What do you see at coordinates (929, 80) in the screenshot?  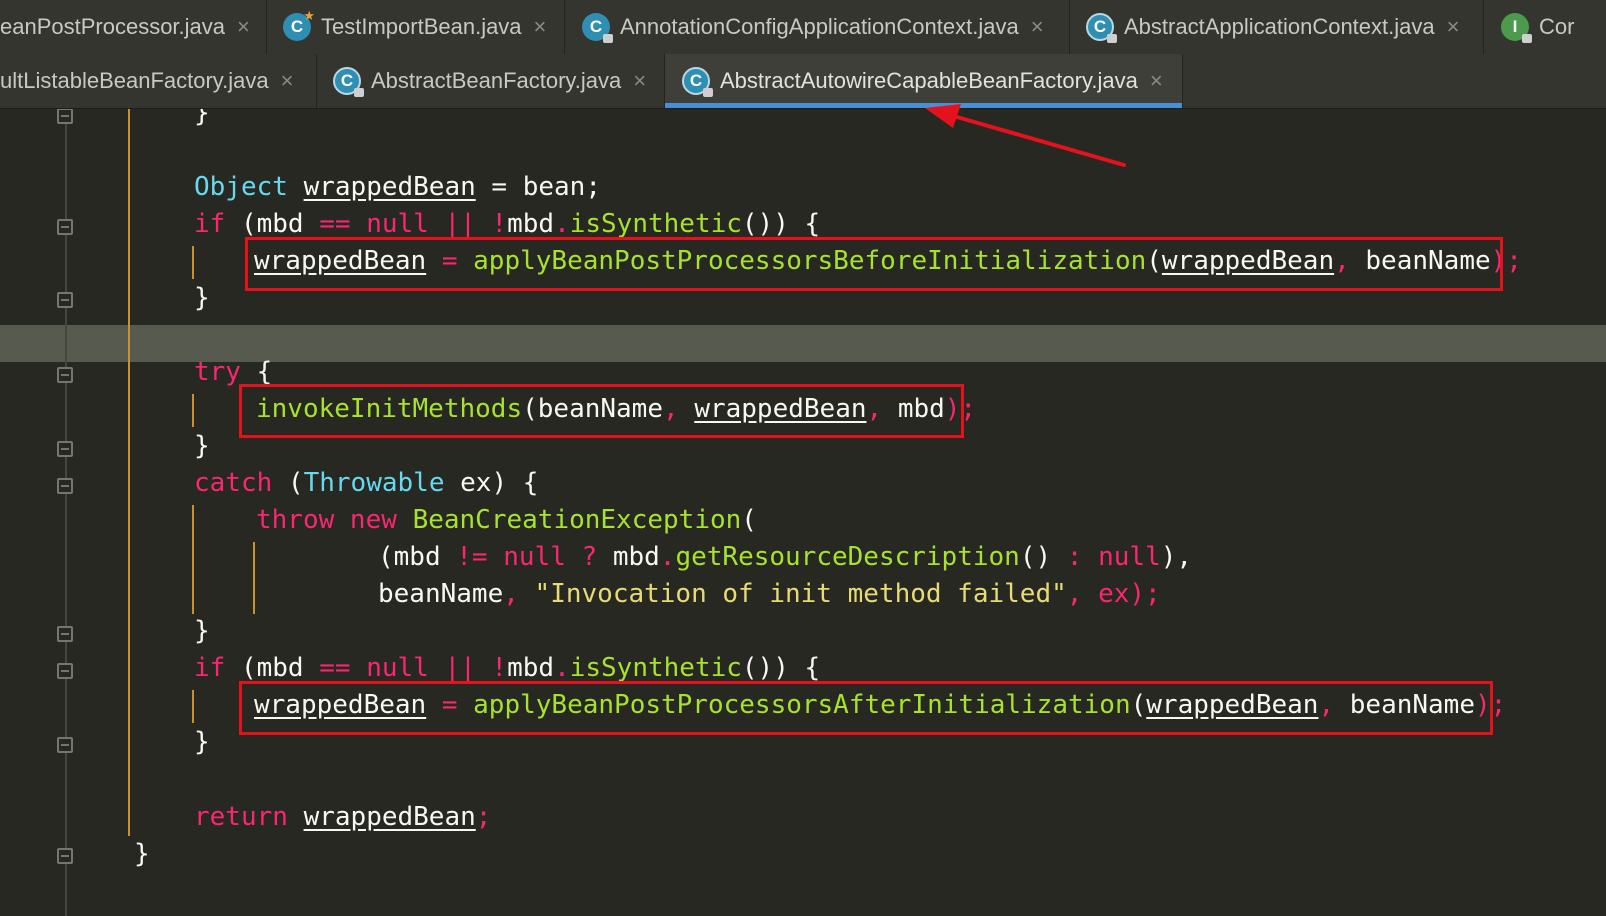 I see `tab-label: AbstractAutowireCapableBeanFactory.java` at bounding box center [929, 80].